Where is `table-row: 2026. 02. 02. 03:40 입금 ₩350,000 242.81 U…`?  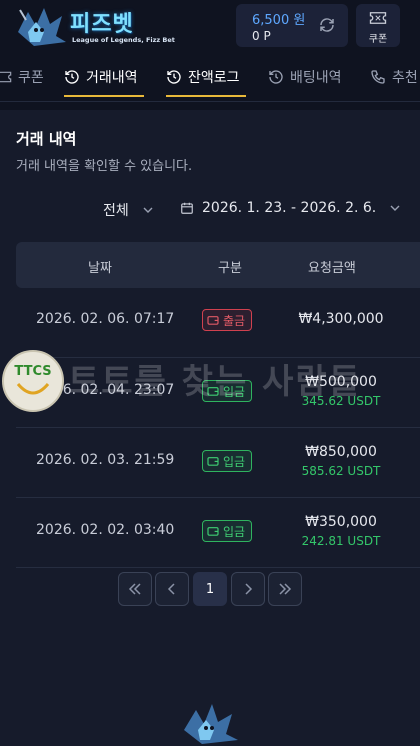
table-row: 2026. 02. 02. 03:40 입금 ₩350,000 242.81 U… is located at coordinates (218, 533).